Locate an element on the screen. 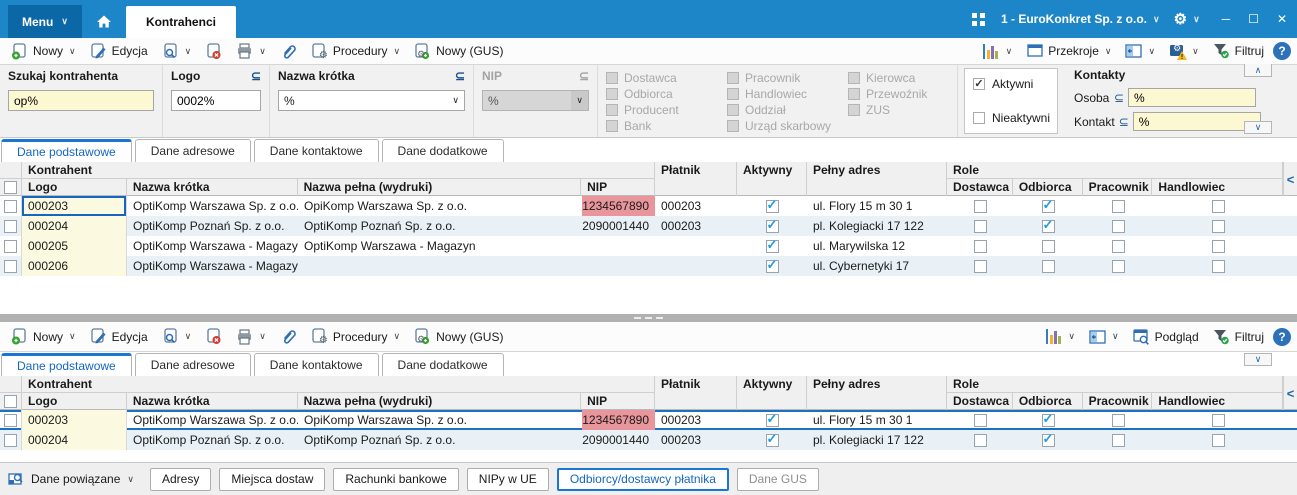  home-button is located at coordinates (104, 21).